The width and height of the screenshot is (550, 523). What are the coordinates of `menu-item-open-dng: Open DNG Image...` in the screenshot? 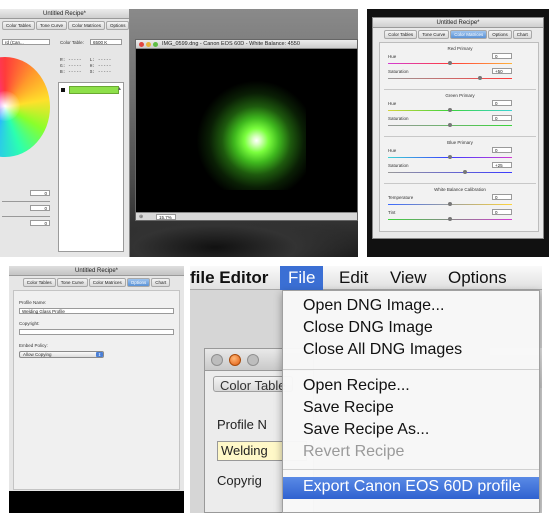 It's located at (373, 306).